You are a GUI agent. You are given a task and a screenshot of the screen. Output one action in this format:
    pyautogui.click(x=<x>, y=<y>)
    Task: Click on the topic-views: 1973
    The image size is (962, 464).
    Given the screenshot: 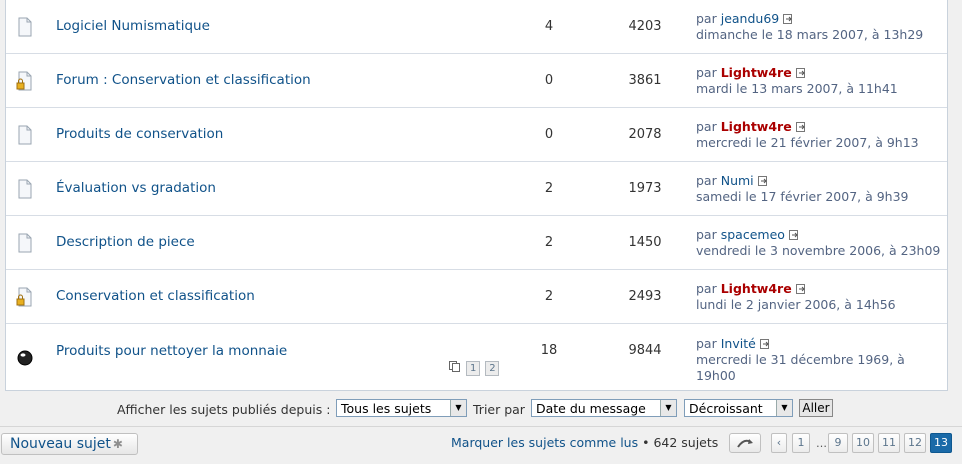 What is the action you would take?
    pyautogui.click(x=645, y=188)
    